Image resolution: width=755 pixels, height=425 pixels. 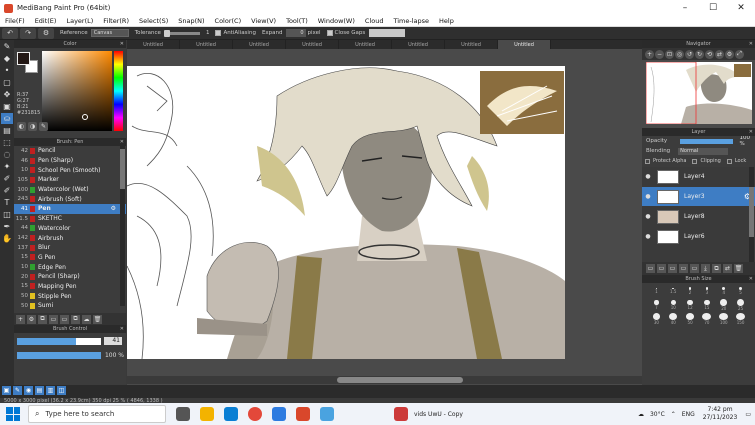 What do you see at coordinates (690, 319) in the screenshot?
I see `brush-size-option: 50` at bounding box center [690, 319].